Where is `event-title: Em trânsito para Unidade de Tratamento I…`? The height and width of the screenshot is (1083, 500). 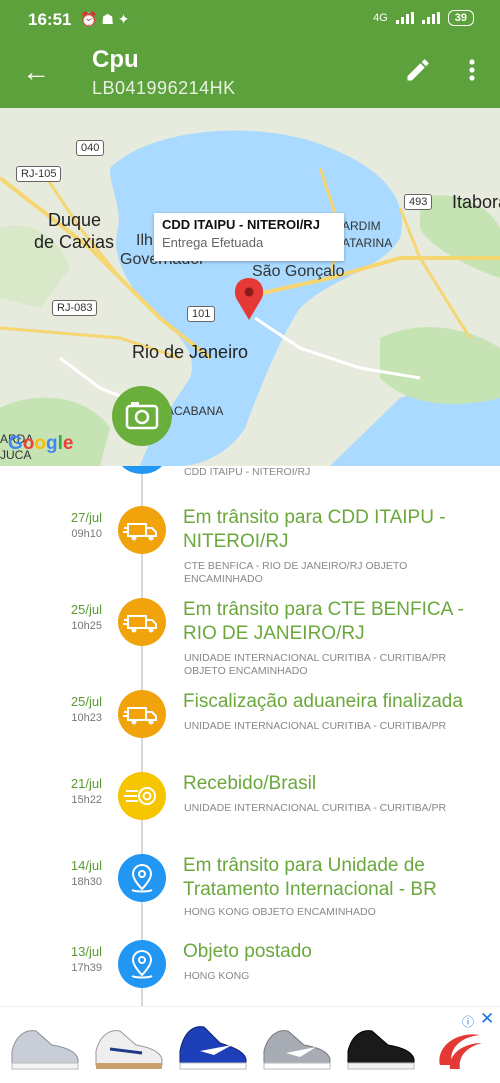 event-title: Em trânsito para Unidade de Tratamento I… is located at coordinates (310, 877).